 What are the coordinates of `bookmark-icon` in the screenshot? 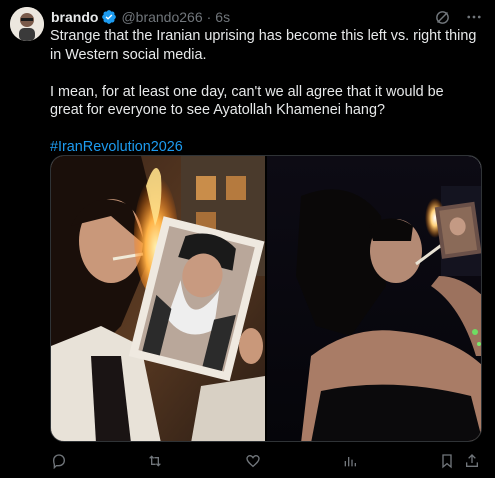 It's located at (447, 461).